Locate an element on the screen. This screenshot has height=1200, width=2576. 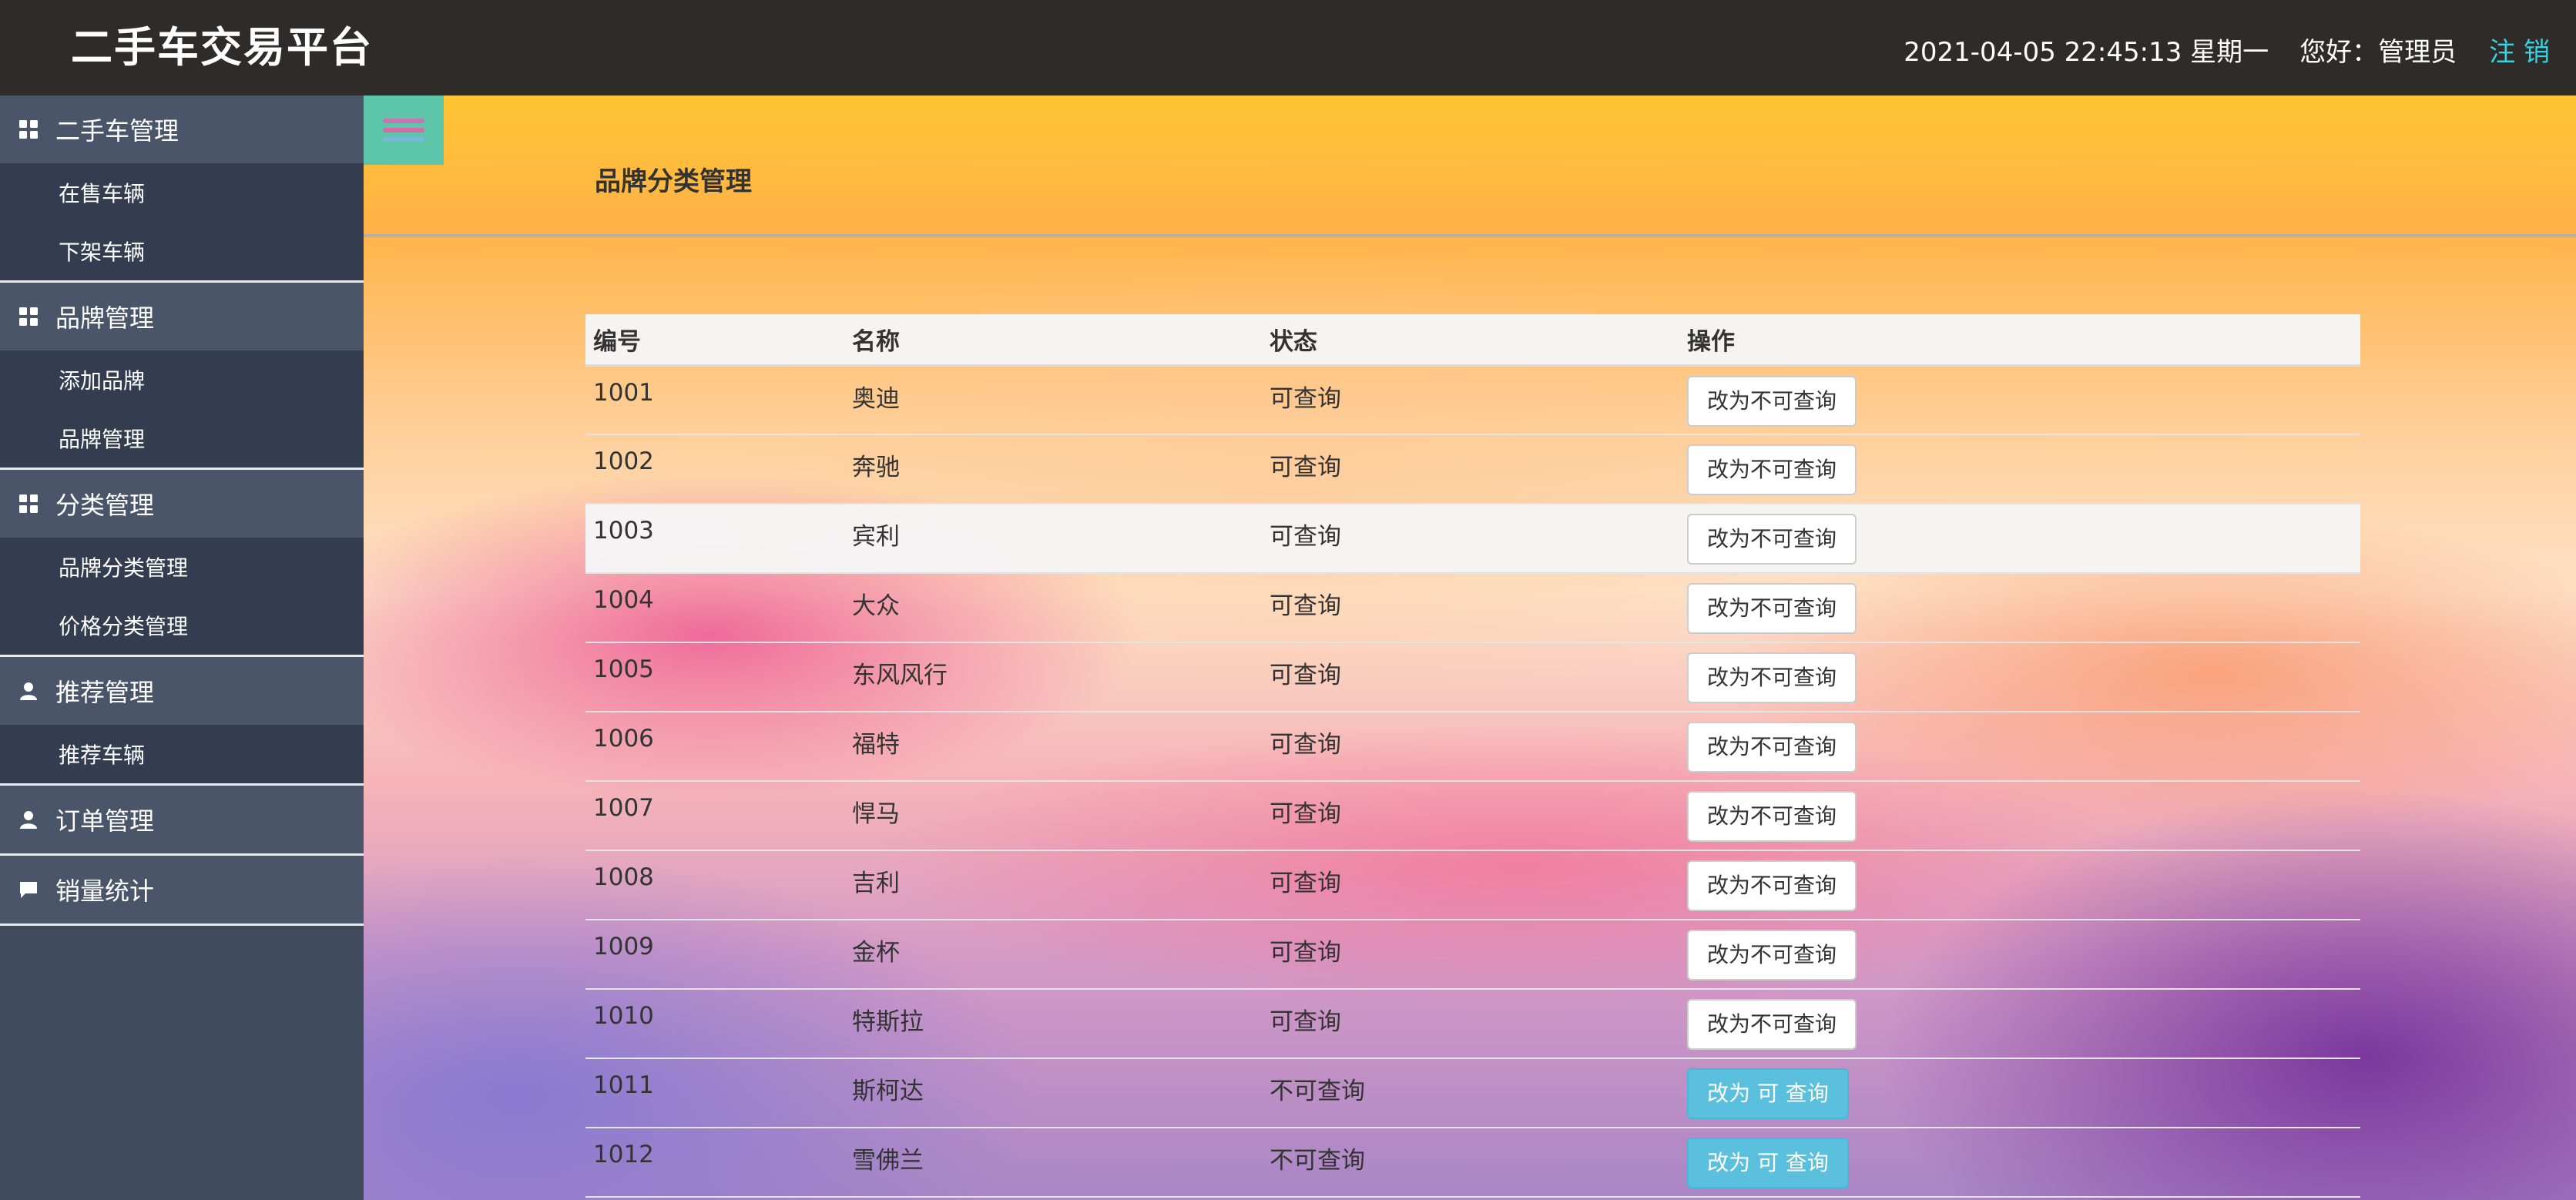
column-header-id: 编号 is located at coordinates (714, 340).